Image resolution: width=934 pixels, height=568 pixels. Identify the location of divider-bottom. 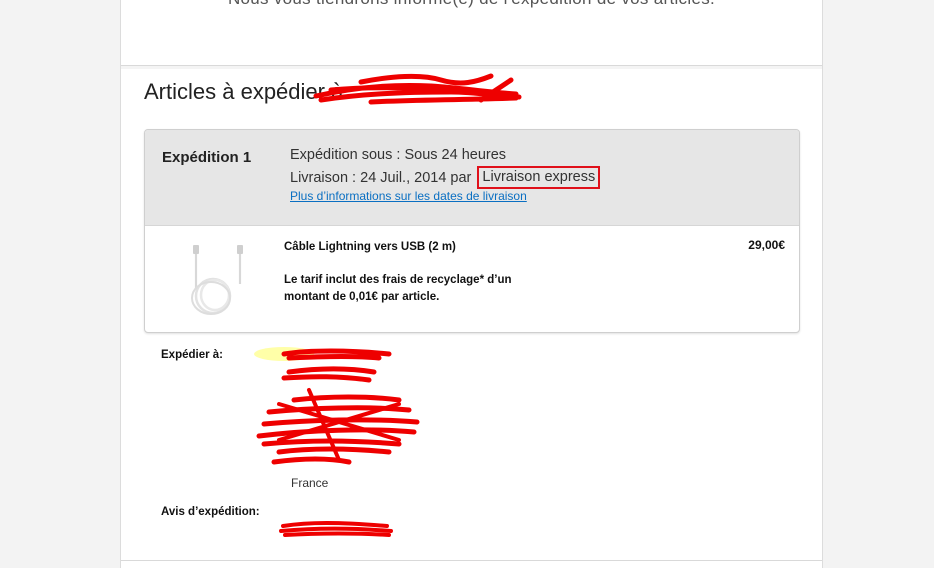
(471, 560).